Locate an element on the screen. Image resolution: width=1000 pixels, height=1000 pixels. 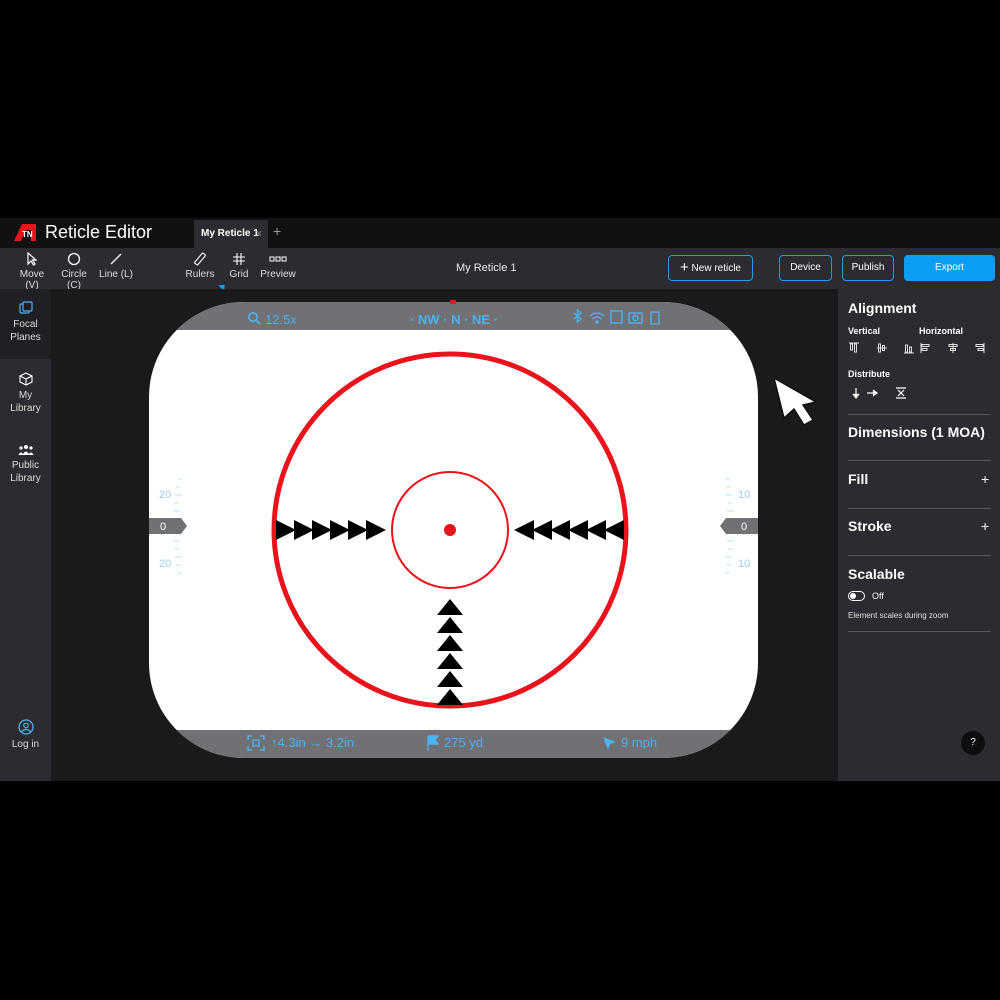
distribute-horizontal-icon is located at coordinates (873, 393).